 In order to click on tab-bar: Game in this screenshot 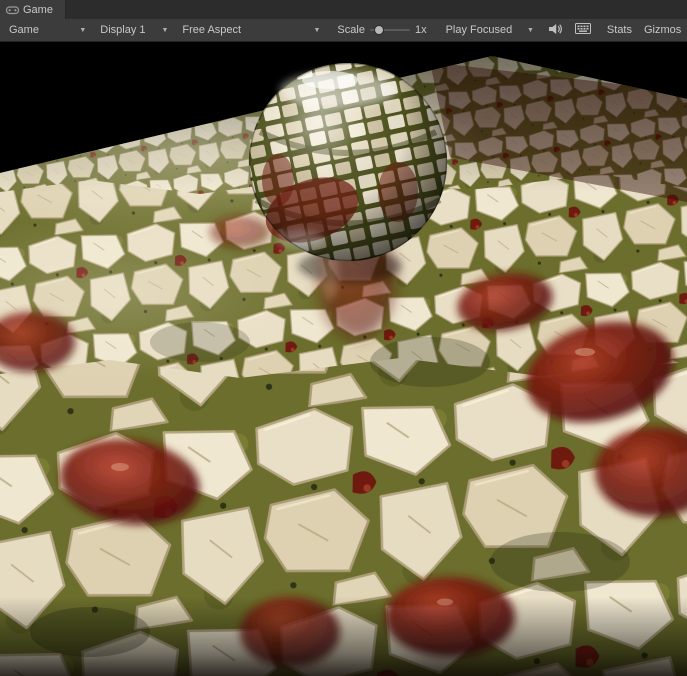, I will do `click(343, 9)`.